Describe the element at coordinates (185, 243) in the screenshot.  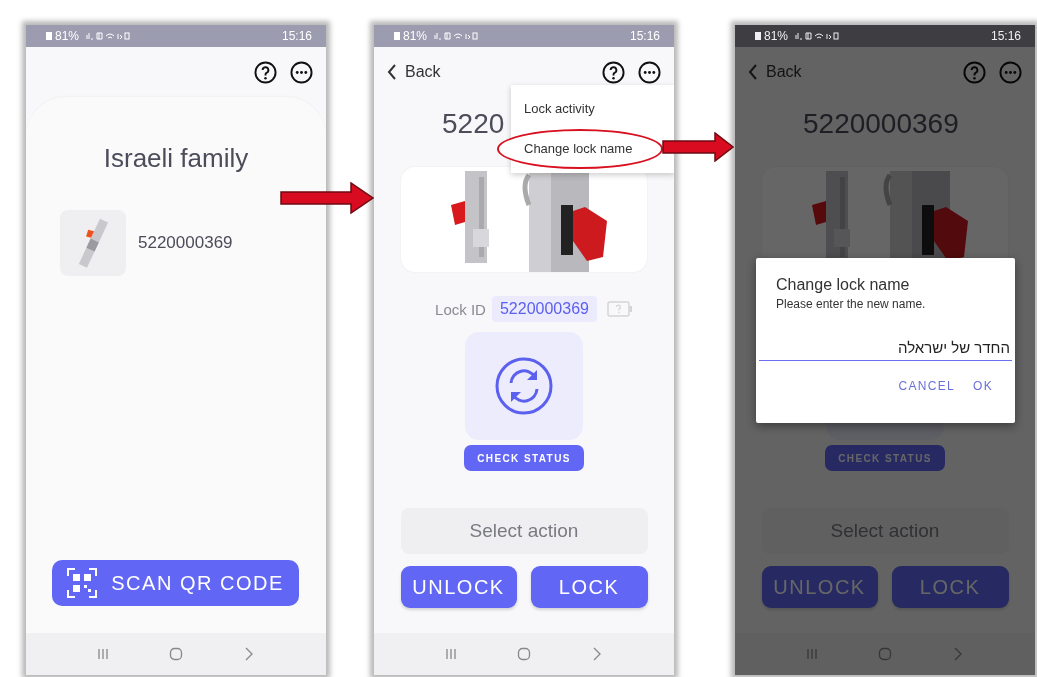
I see `lock-name: 5220000369` at that location.